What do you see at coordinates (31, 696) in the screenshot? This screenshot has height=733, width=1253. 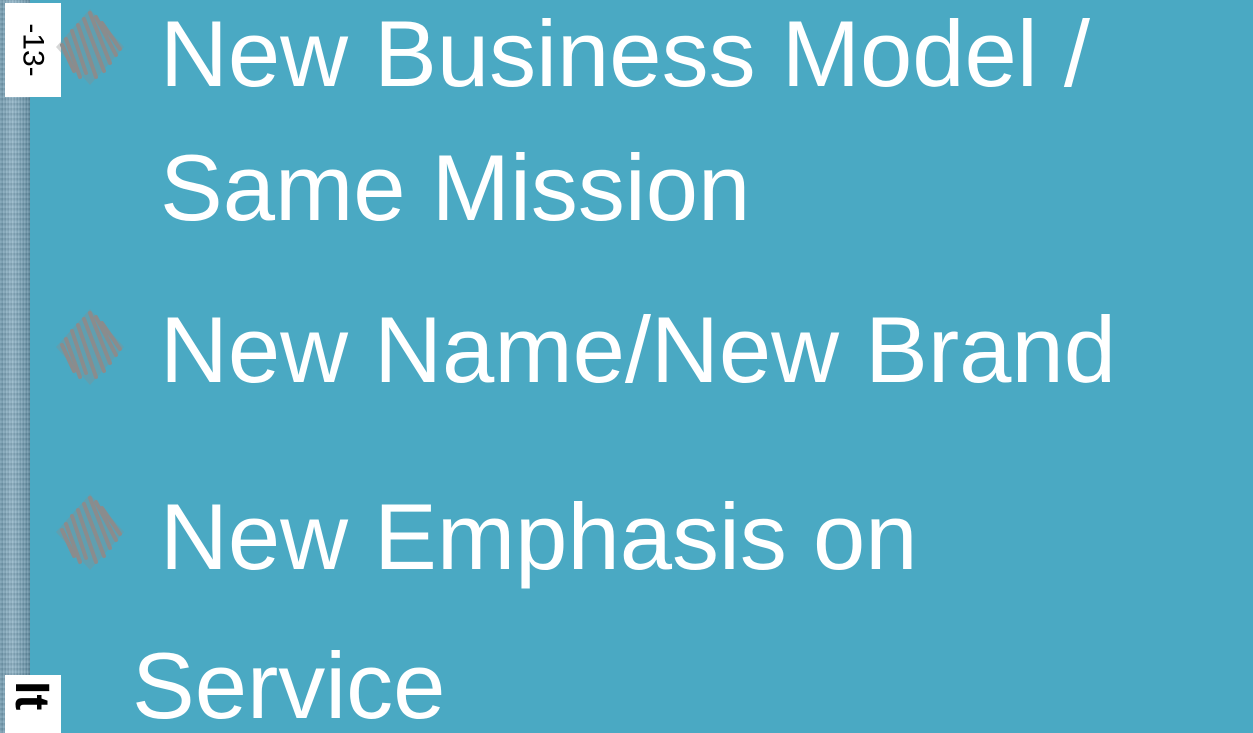 I see `corner-label-fragment: It` at bounding box center [31, 696].